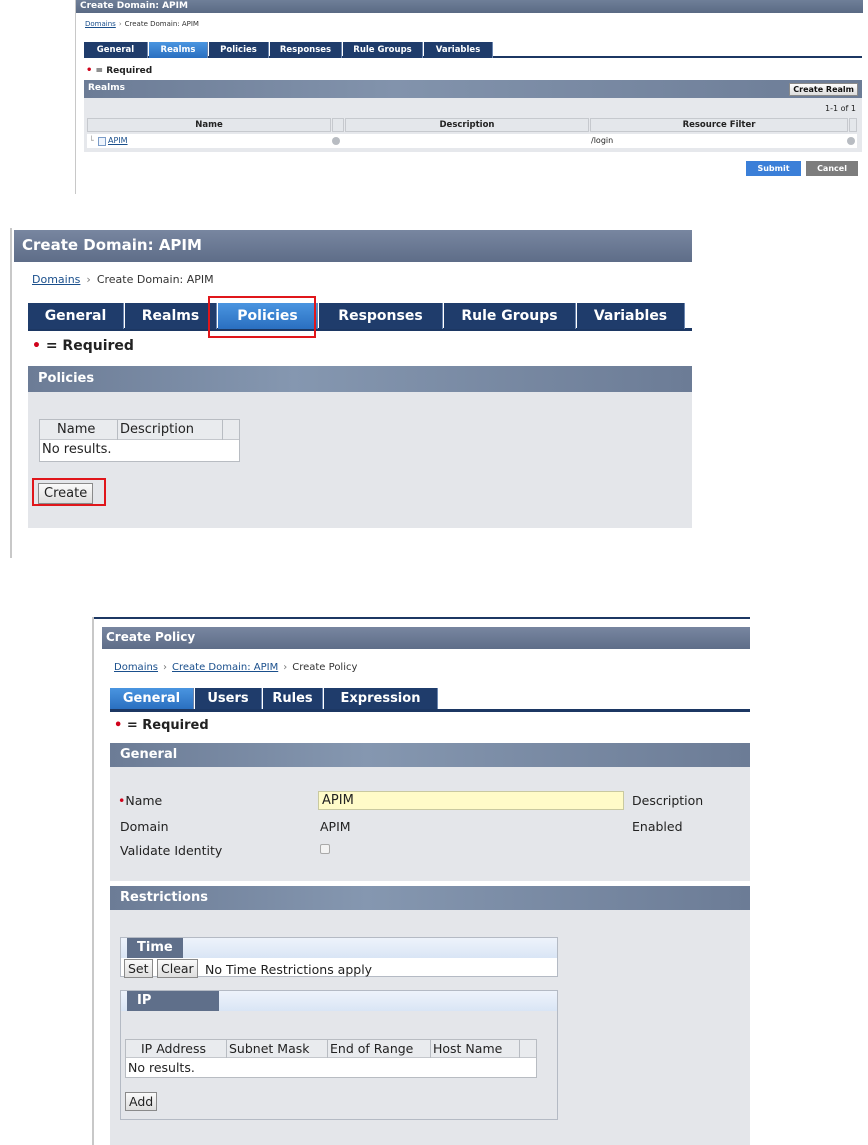  I want to click on table-row: └ APIM /login, so click(472, 141).